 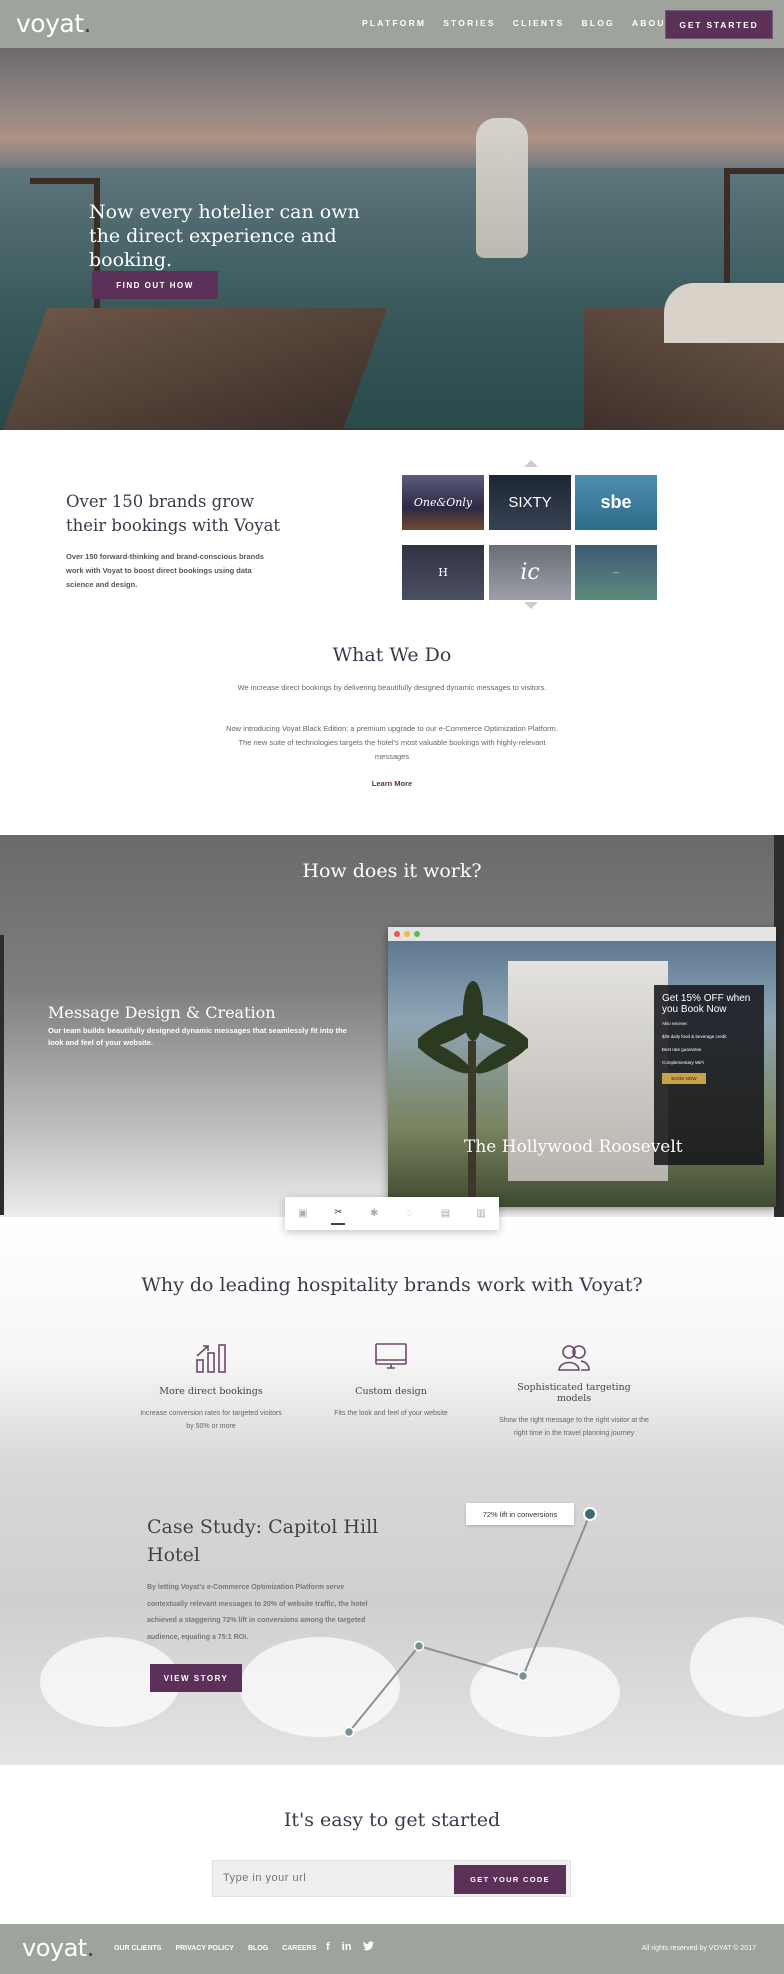 What do you see at coordinates (392, 1213) in the screenshot?
I see `feature-tabs: ▣ ✂ ✱ ◌ ▤ ▥` at bounding box center [392, 1213].